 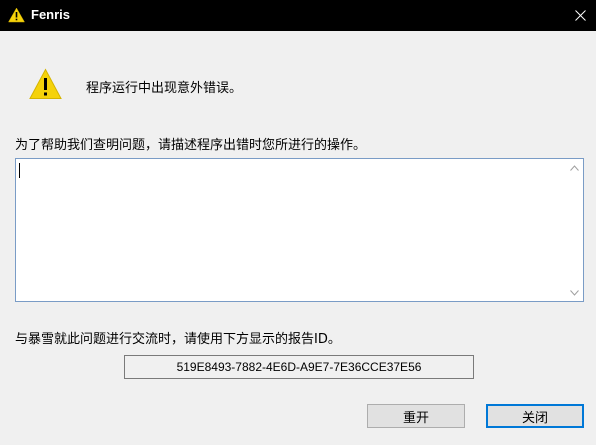 What do you see at coordinates (299, 367) in the screenshot?
I see `report-id-field: 519E8493-7882-4E6D-A9E7-7E36CCE37E56` at bounding box center [299, 367].